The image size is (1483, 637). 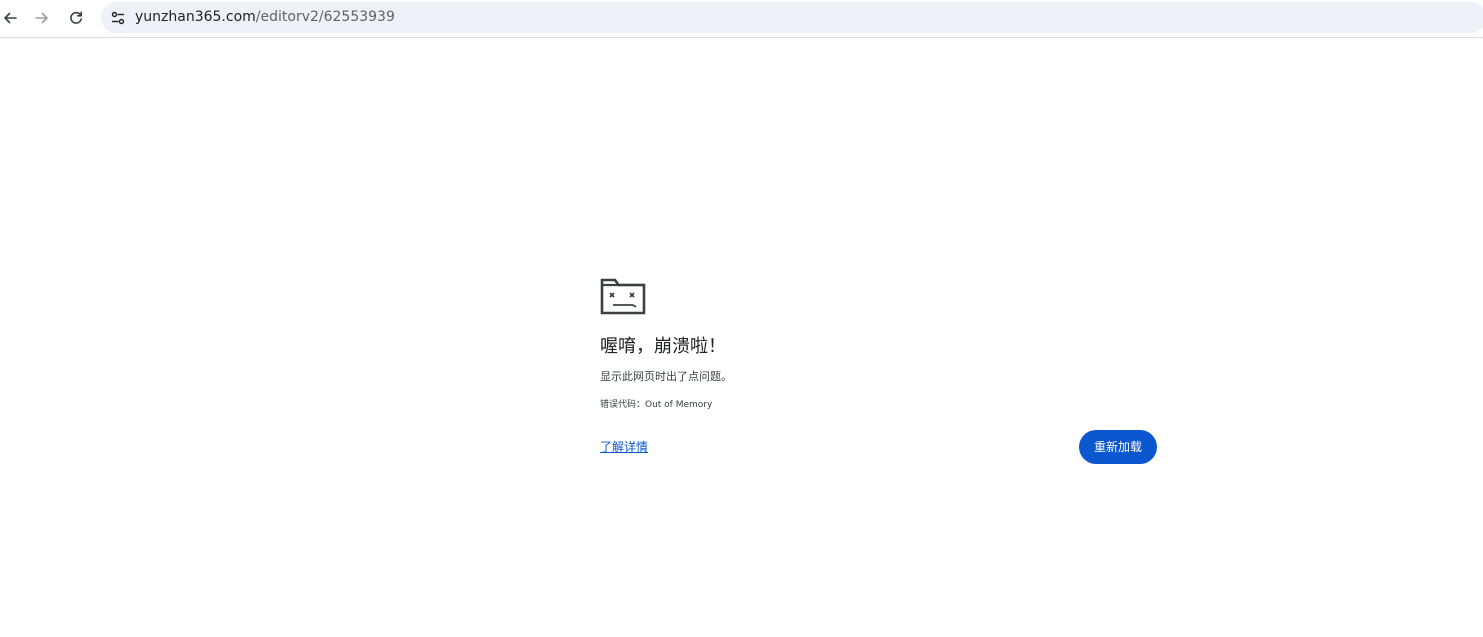 I want to click on address-bar: yunzhan365.com/editorv2/62553939, so click(x=792, y=17).